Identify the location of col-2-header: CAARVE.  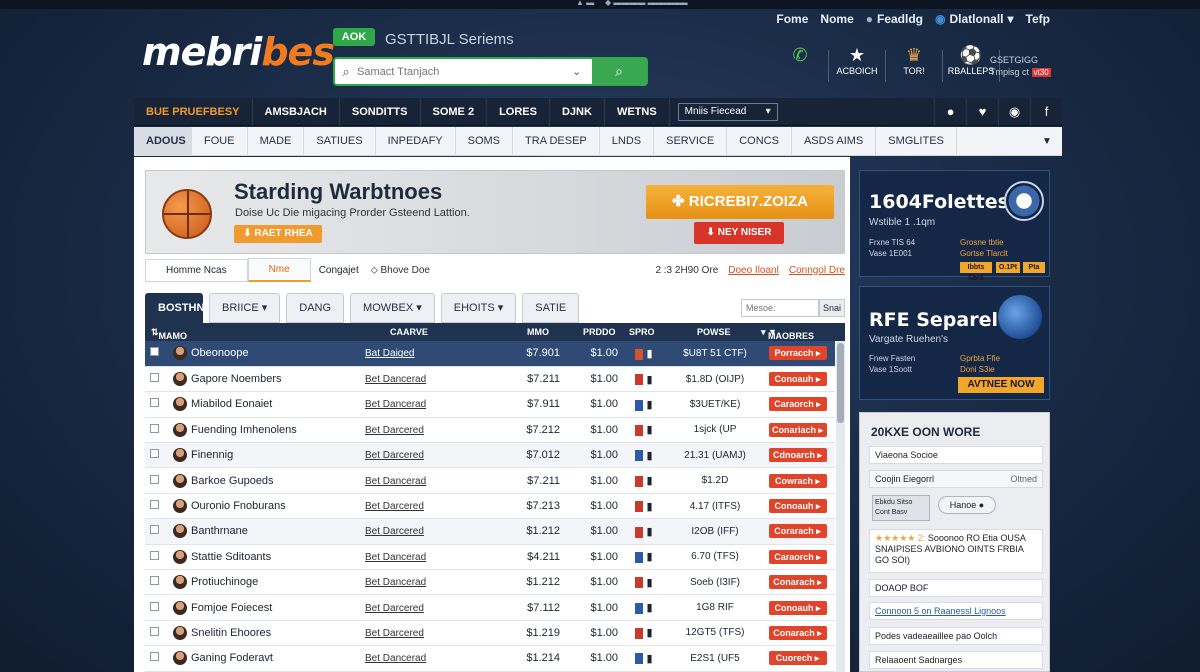
(409, 332).